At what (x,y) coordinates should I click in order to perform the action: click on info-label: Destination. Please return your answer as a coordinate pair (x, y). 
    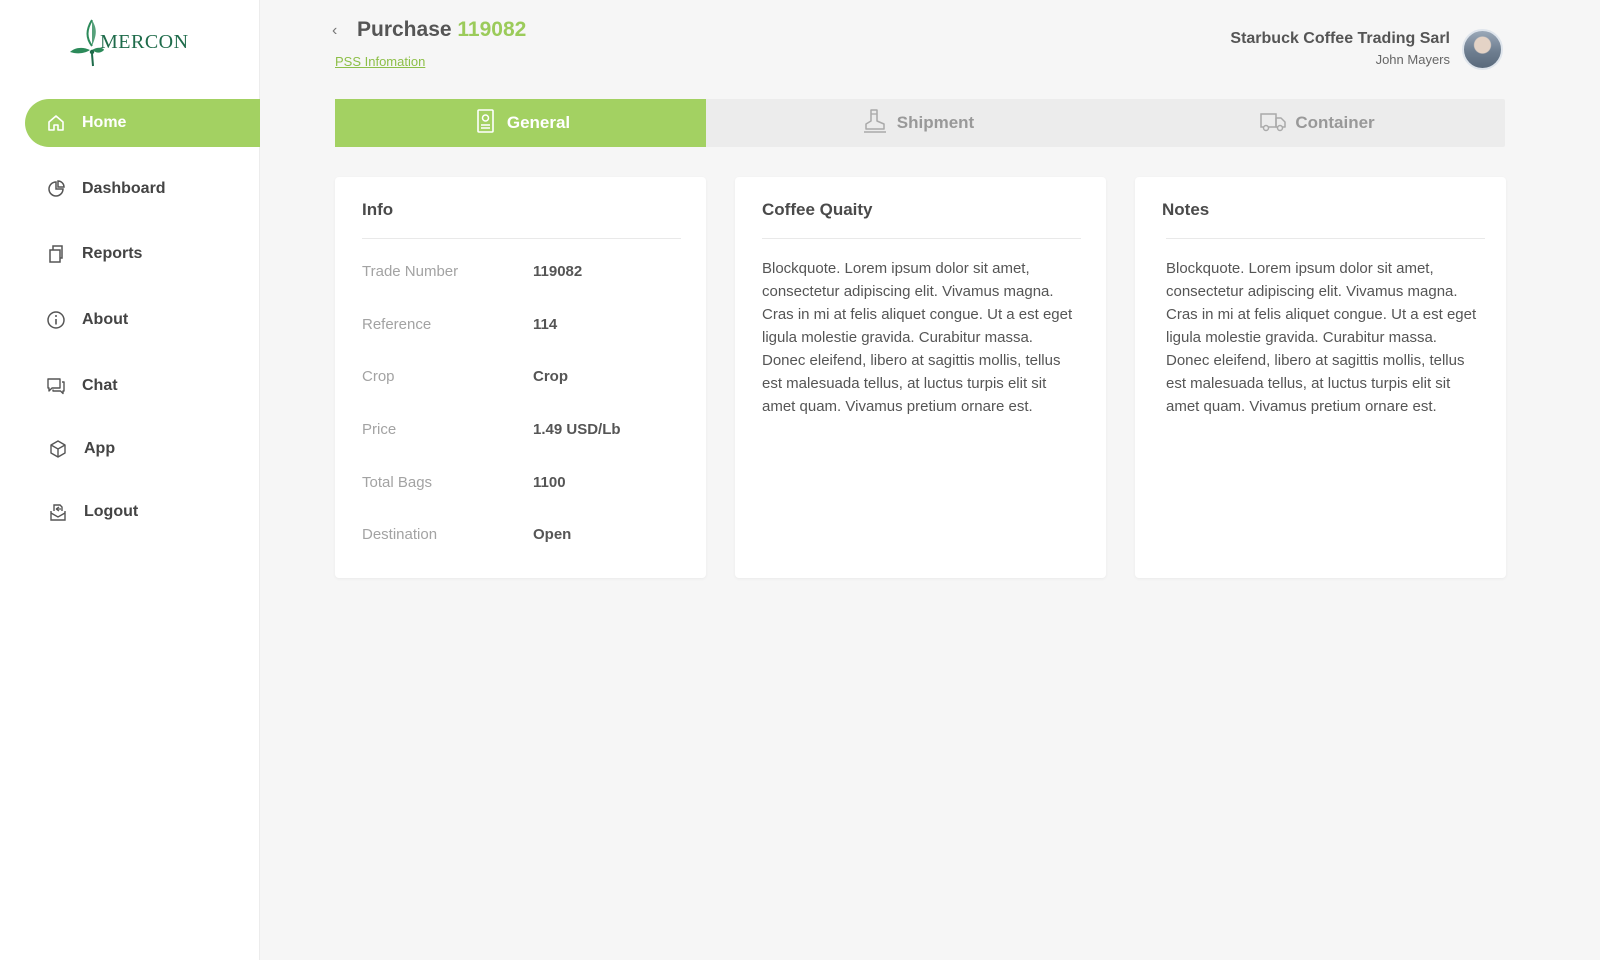
    Looking at the image, I should click on (400, 534).